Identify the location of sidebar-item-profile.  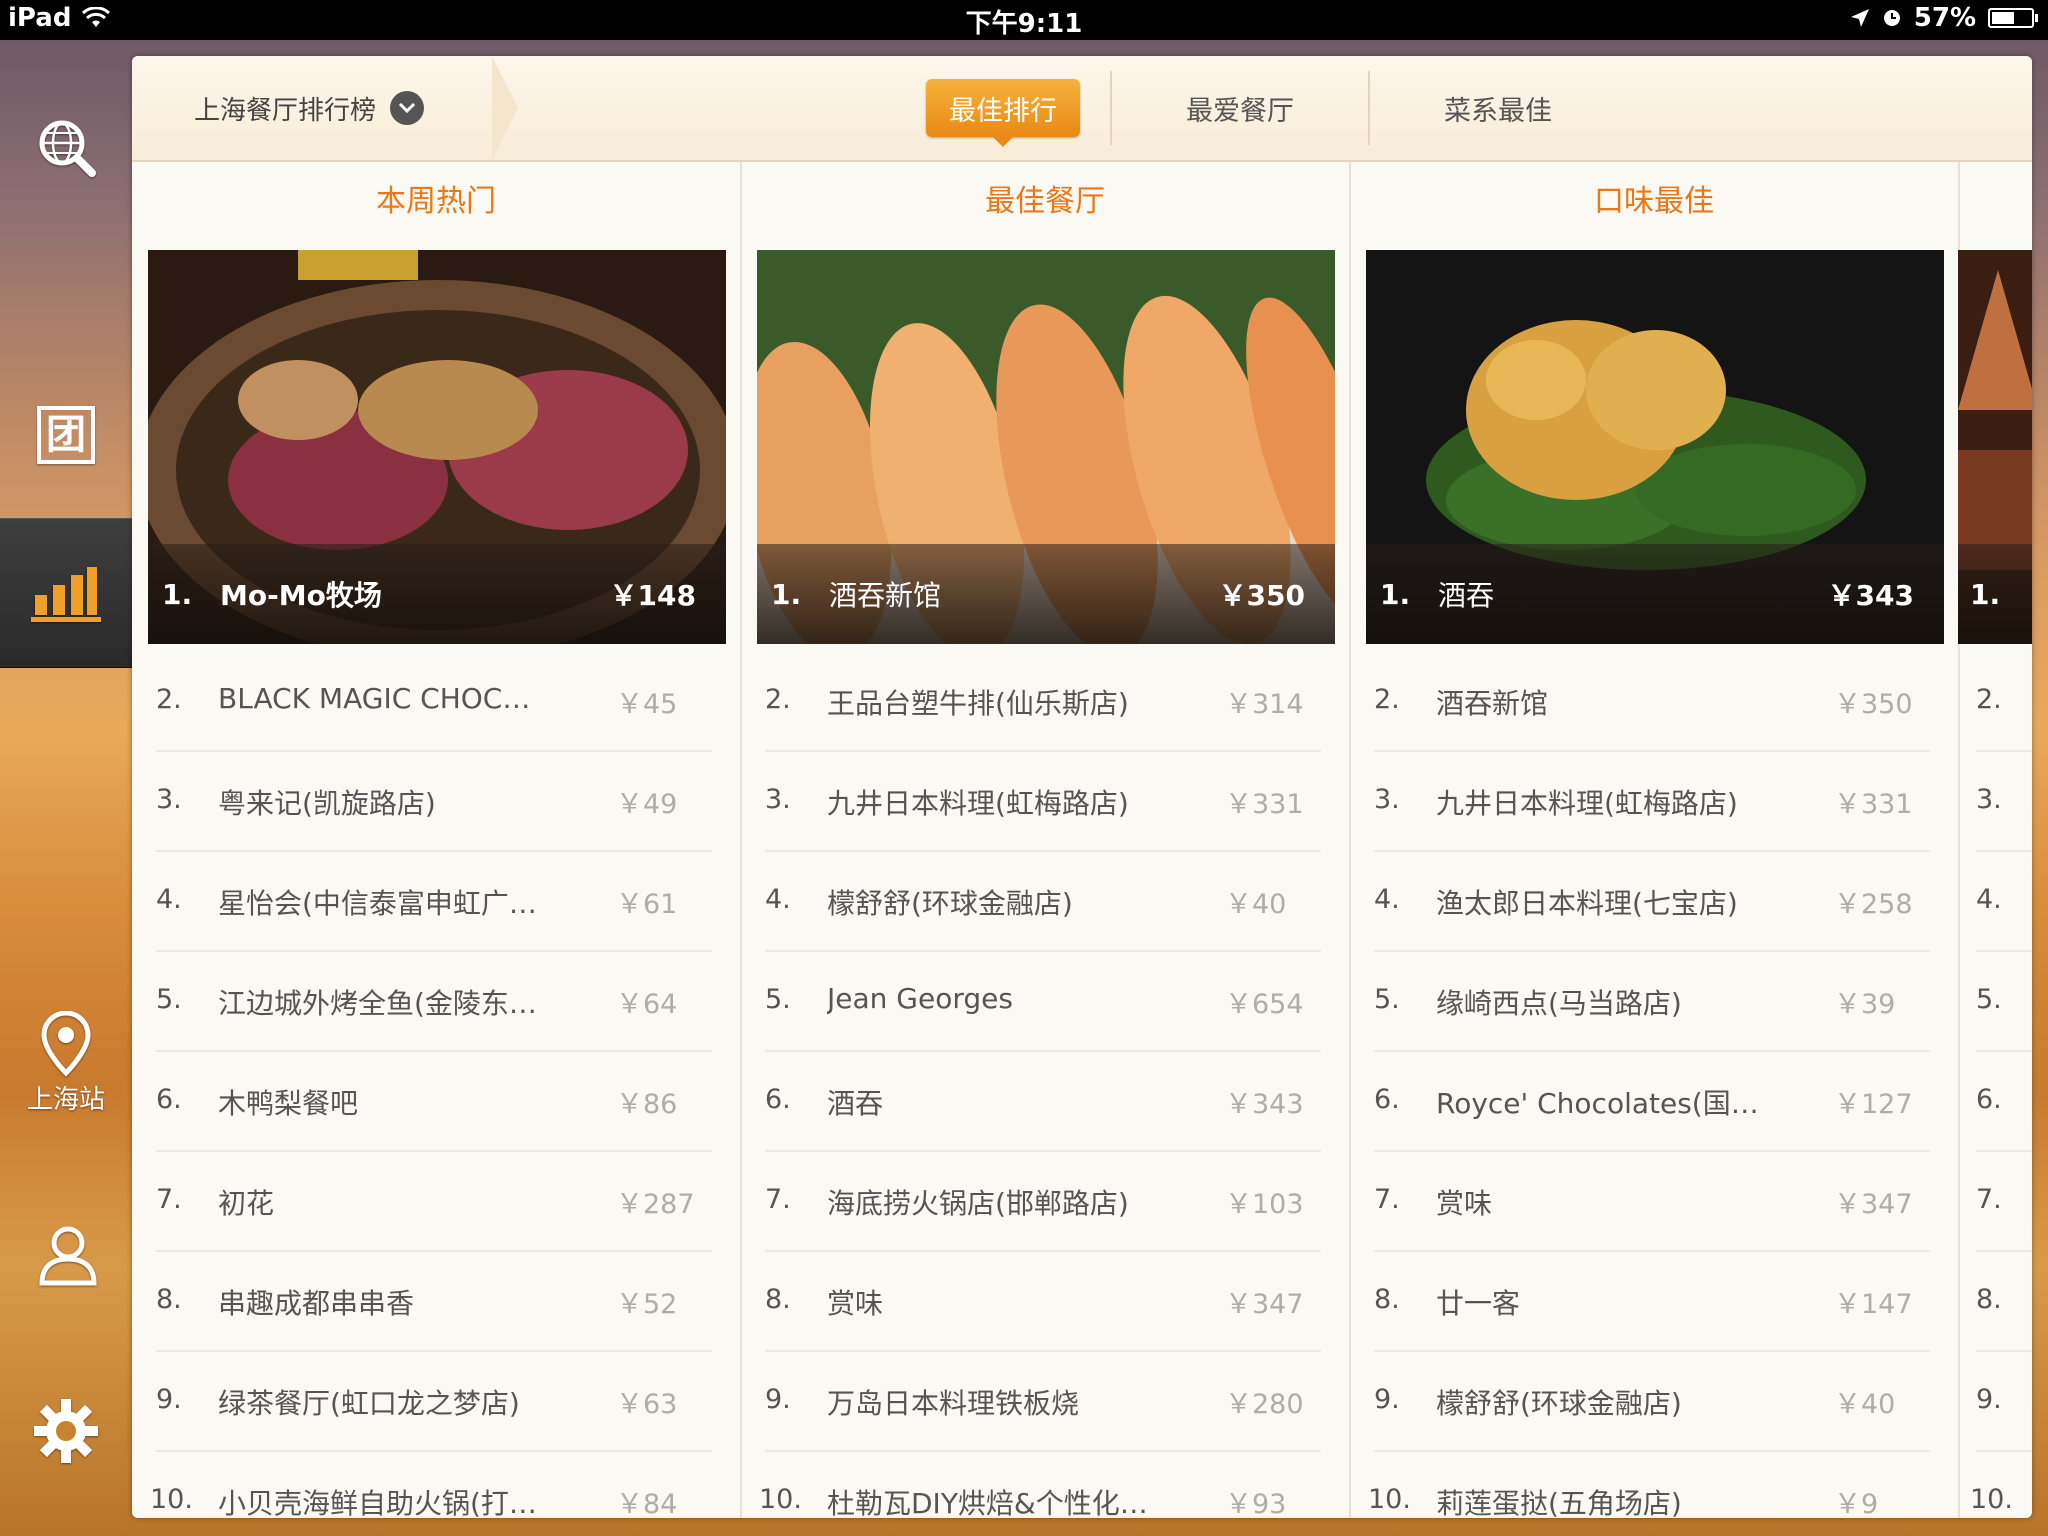
(66, 1255).